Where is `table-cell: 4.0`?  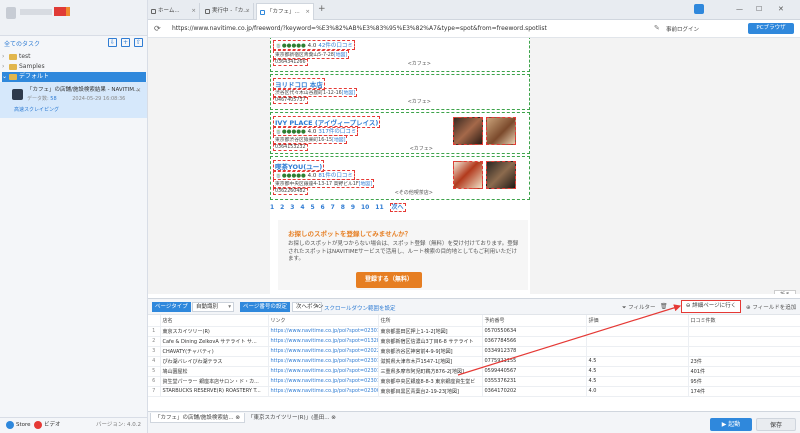
table-cell: 4.0 is located at coordinates (637, 391).